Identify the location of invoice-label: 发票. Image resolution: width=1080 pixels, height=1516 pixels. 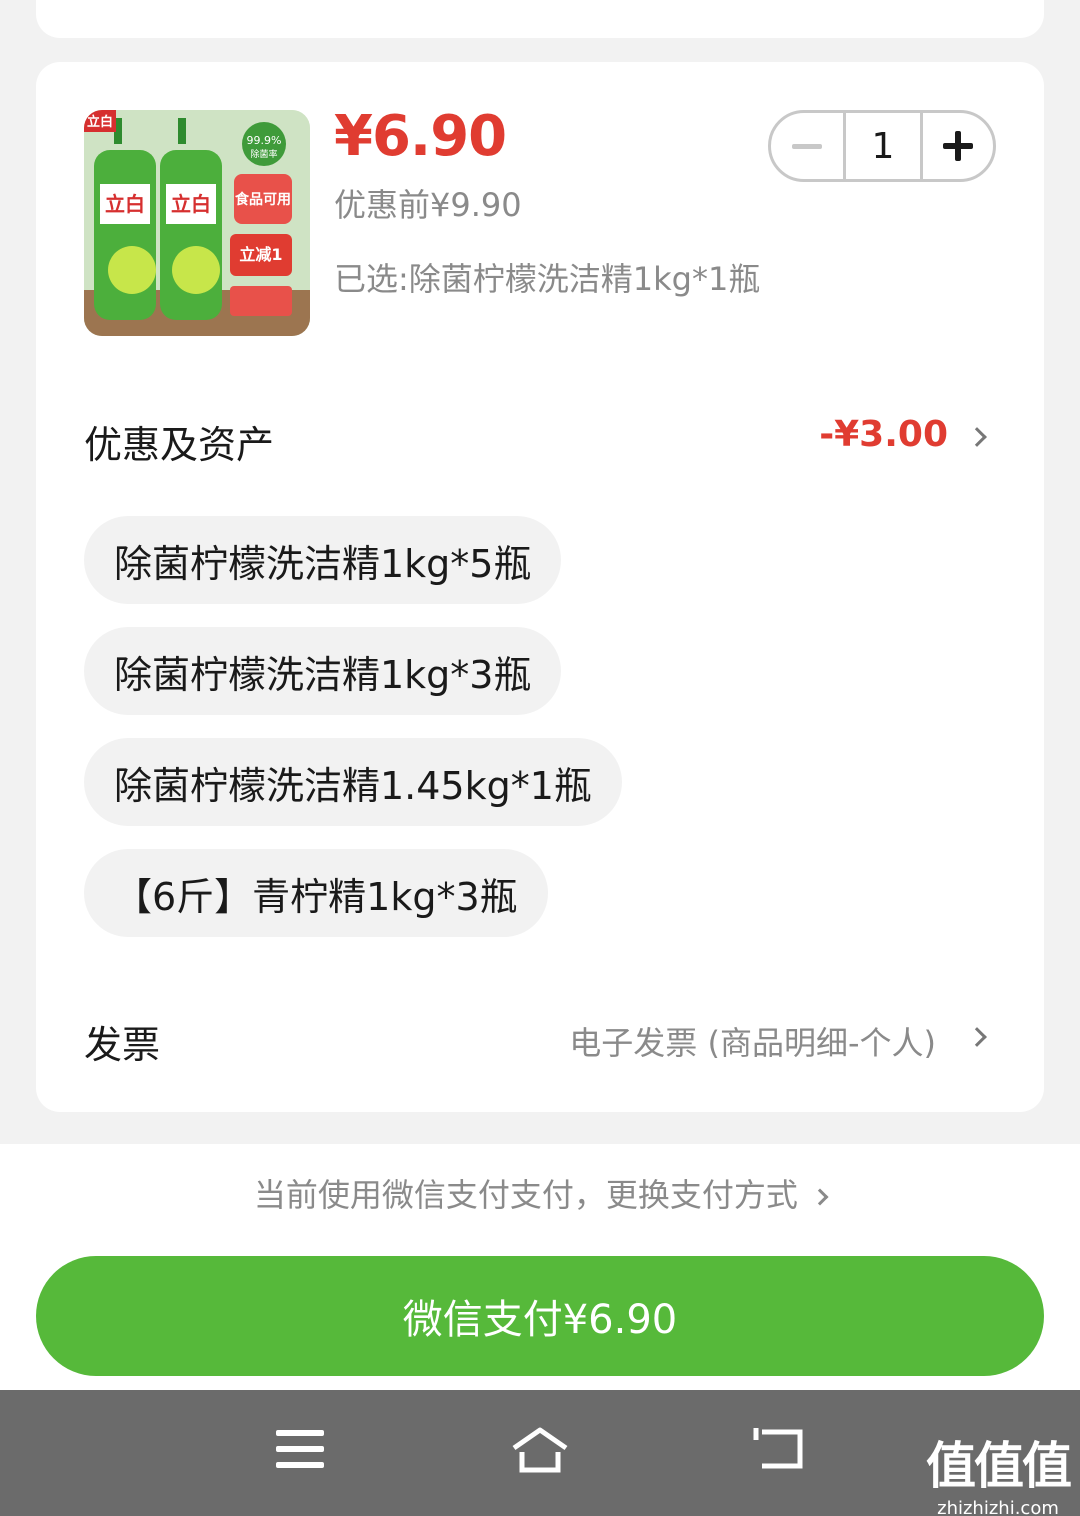
(122, 1045).